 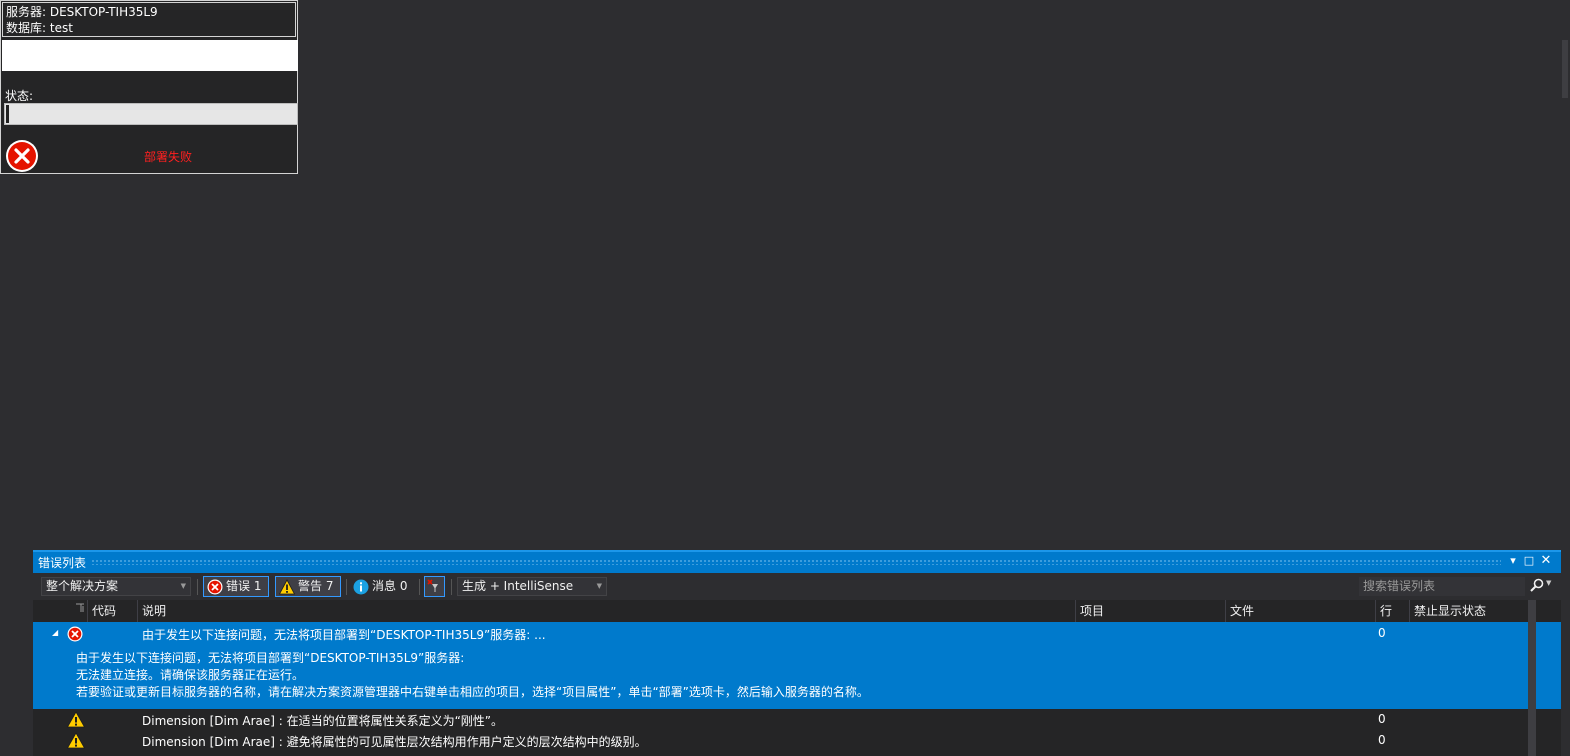 I want to click on error-detail-line-1: 由于发生以下连接问题，无法将项目部署到“DESKTOP-TIH35L9”服务器:, so click(x=270, y=658).